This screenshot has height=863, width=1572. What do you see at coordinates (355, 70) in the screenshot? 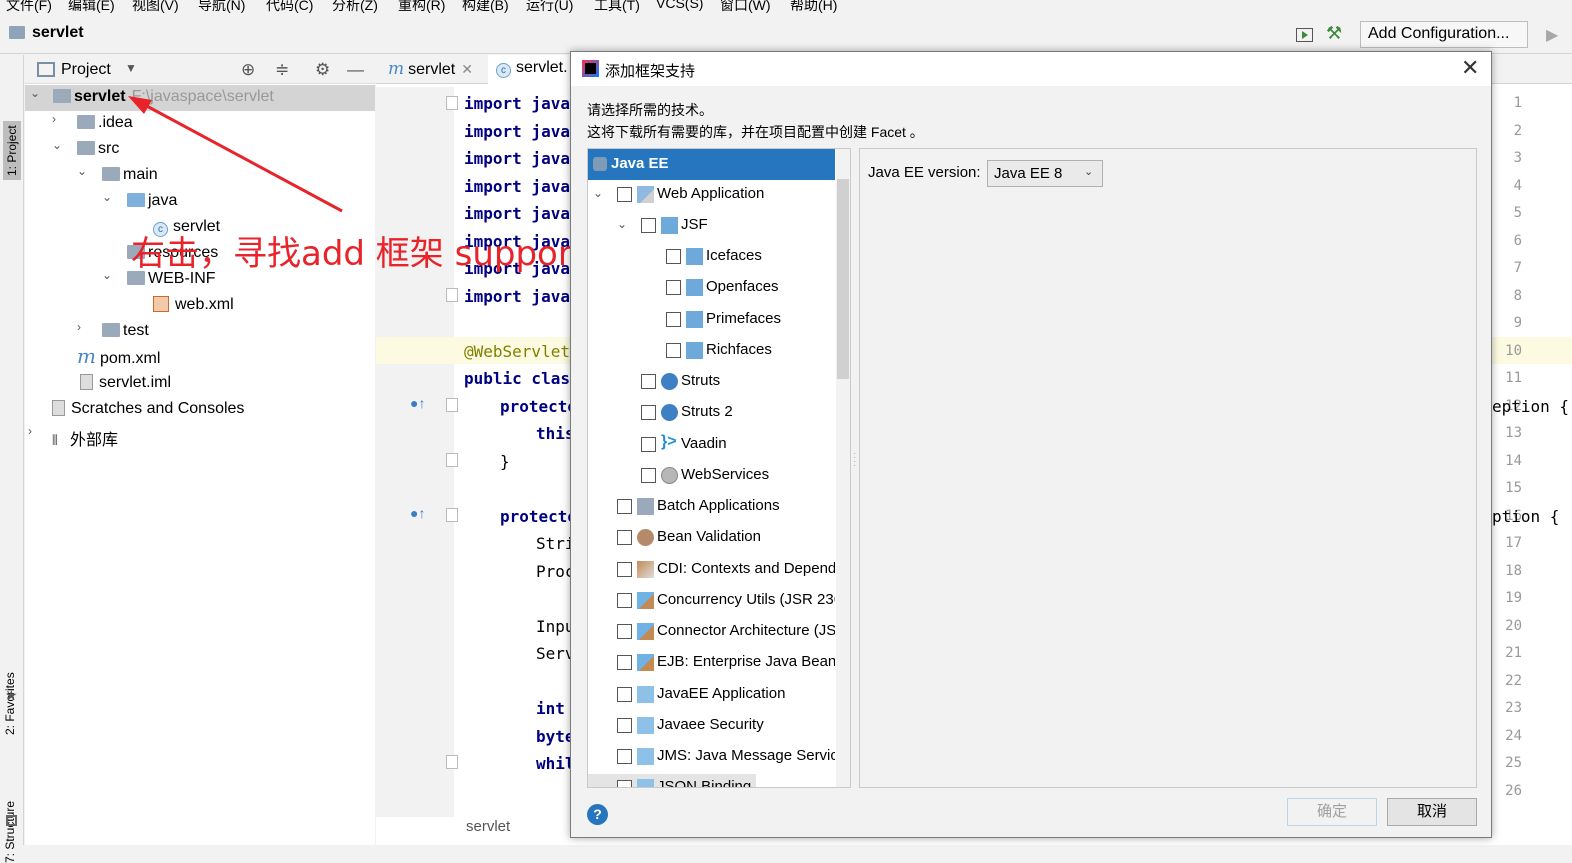
I see `minimize-icon: —` at bounding box center [355, 70].